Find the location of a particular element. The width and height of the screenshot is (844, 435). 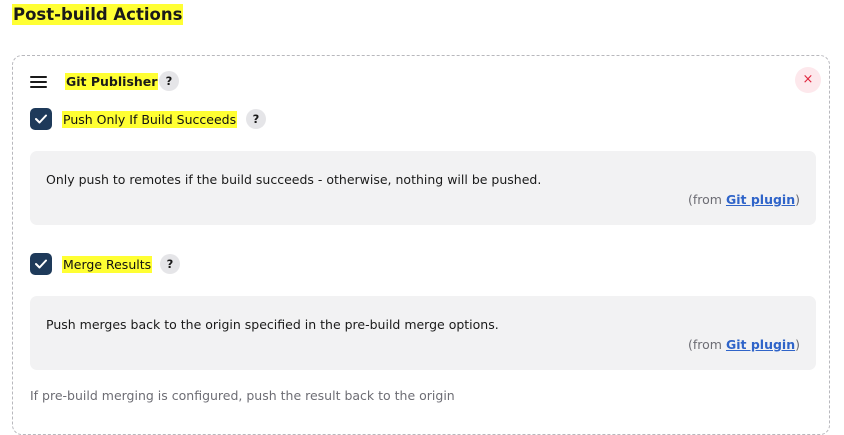

drag-handle-icon is located at coordinates (38, 82).